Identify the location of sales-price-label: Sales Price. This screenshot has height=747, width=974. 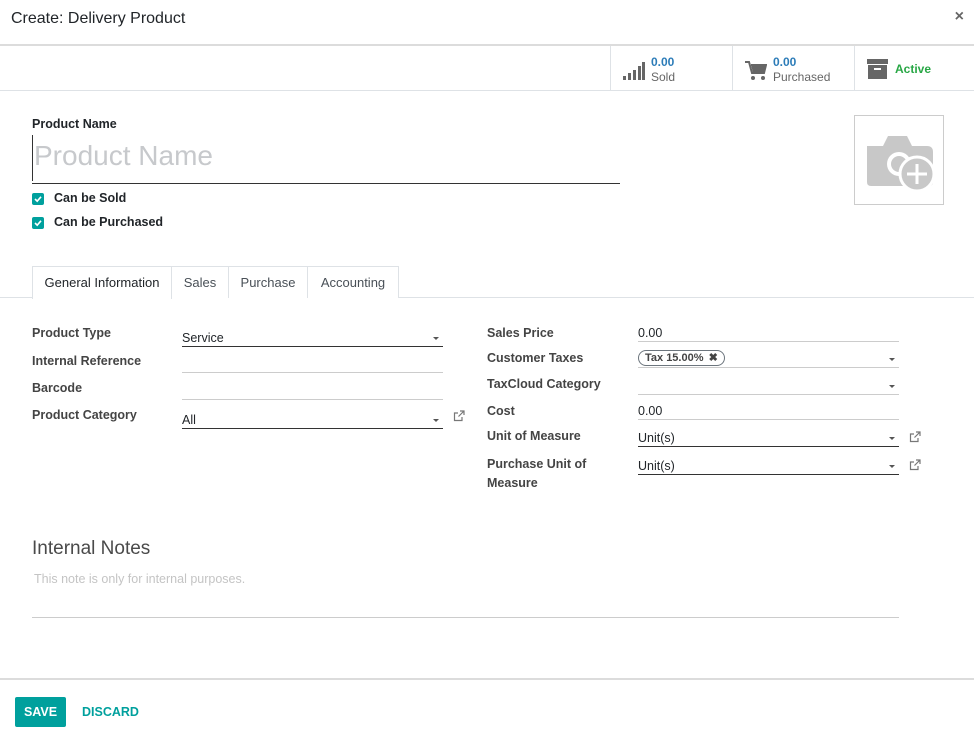
(520, 333).